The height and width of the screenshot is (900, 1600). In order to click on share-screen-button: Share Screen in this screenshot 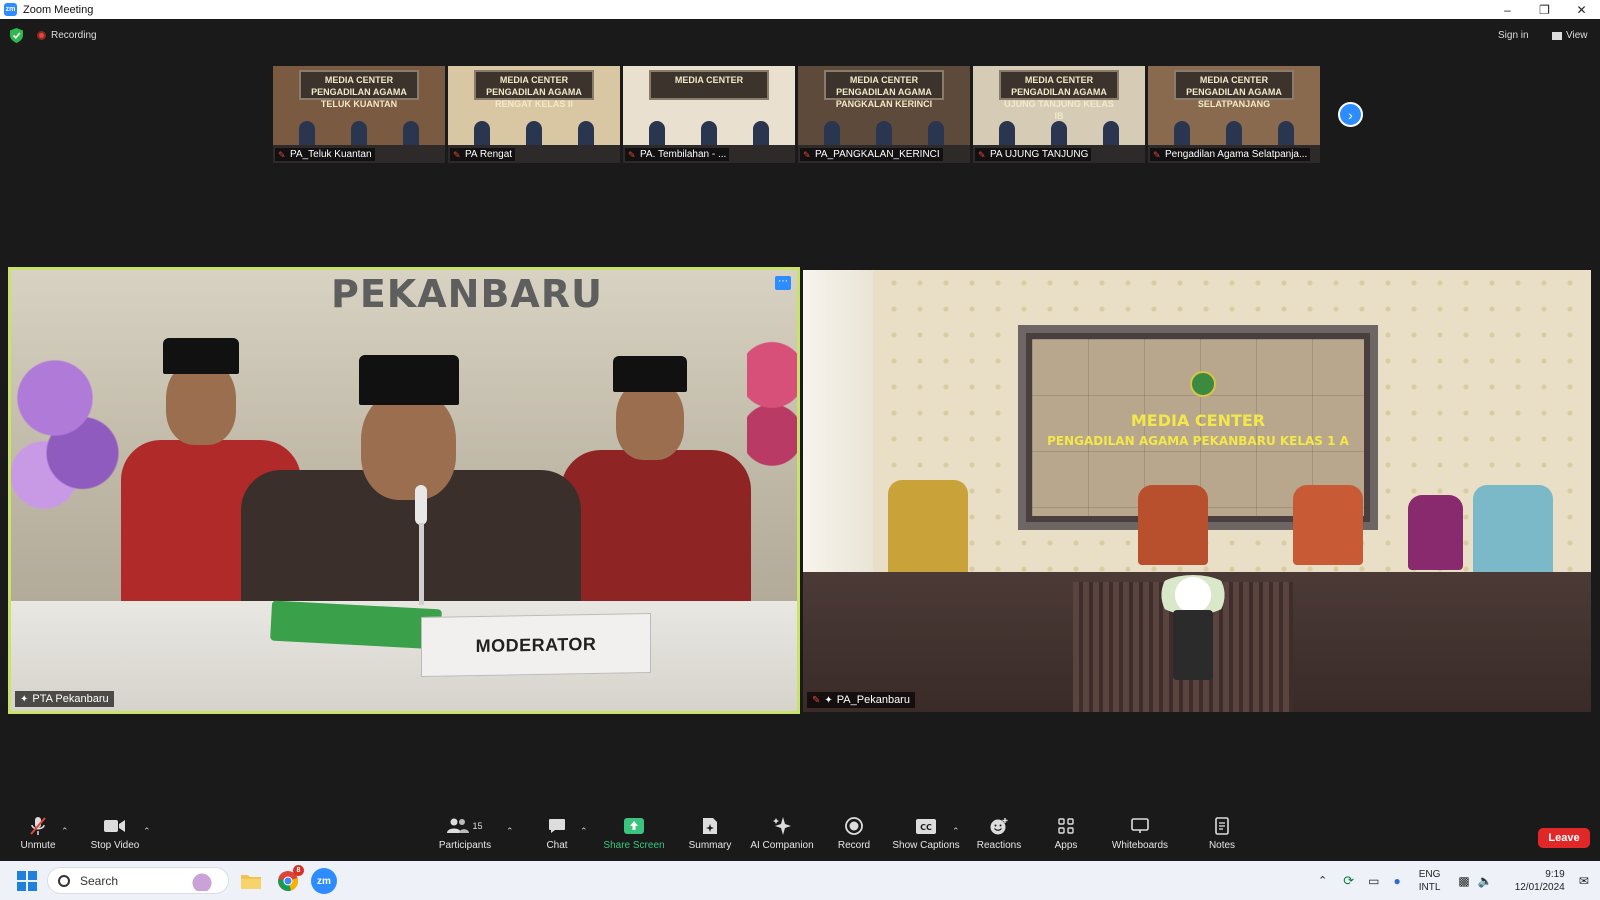, I will do `click(634, 835)`.